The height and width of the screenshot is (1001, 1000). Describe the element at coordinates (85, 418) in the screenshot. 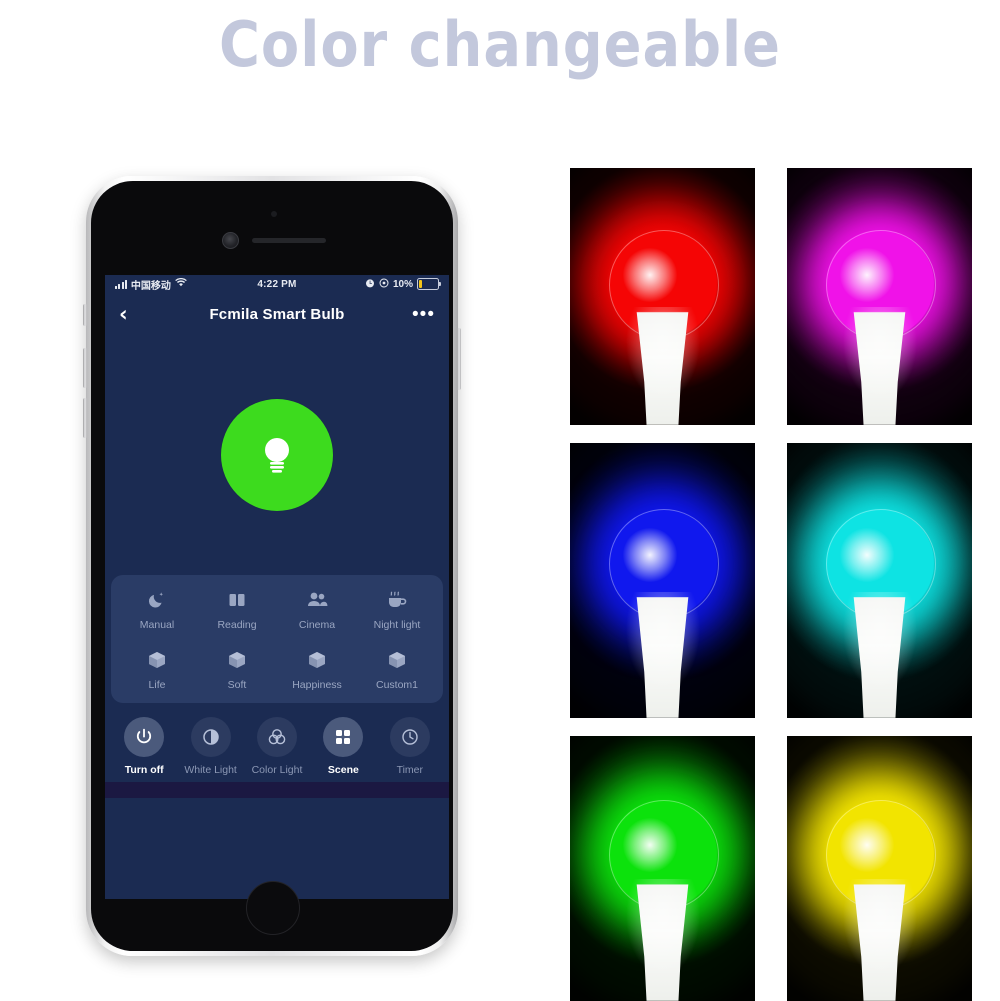

I see `volume-down-button` at that location.